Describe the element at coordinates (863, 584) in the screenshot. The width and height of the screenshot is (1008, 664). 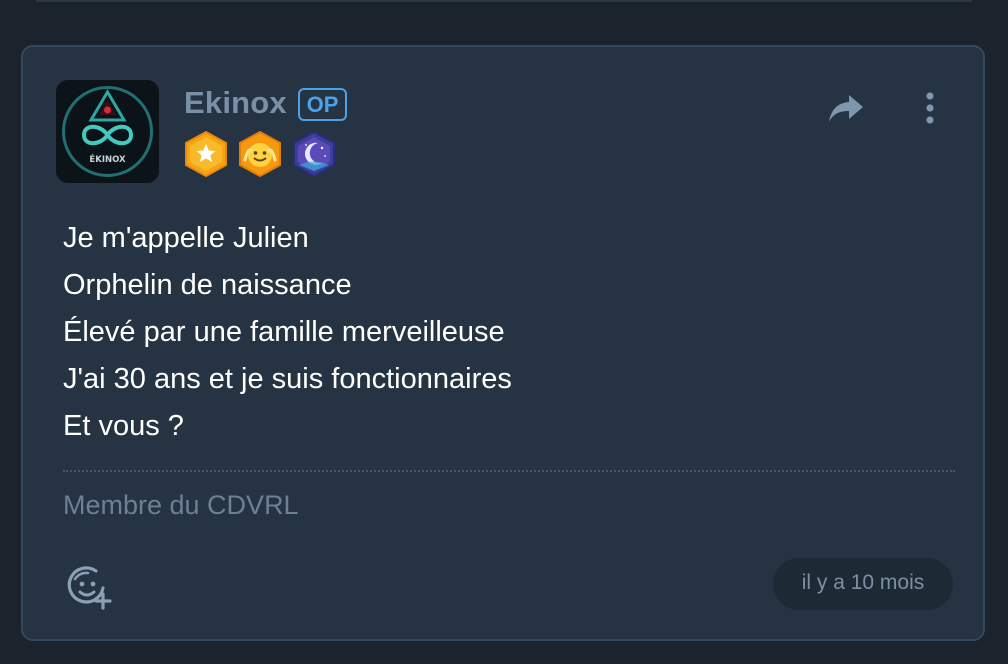
I see `post-timestamp: il y a 10 mois` at that location.